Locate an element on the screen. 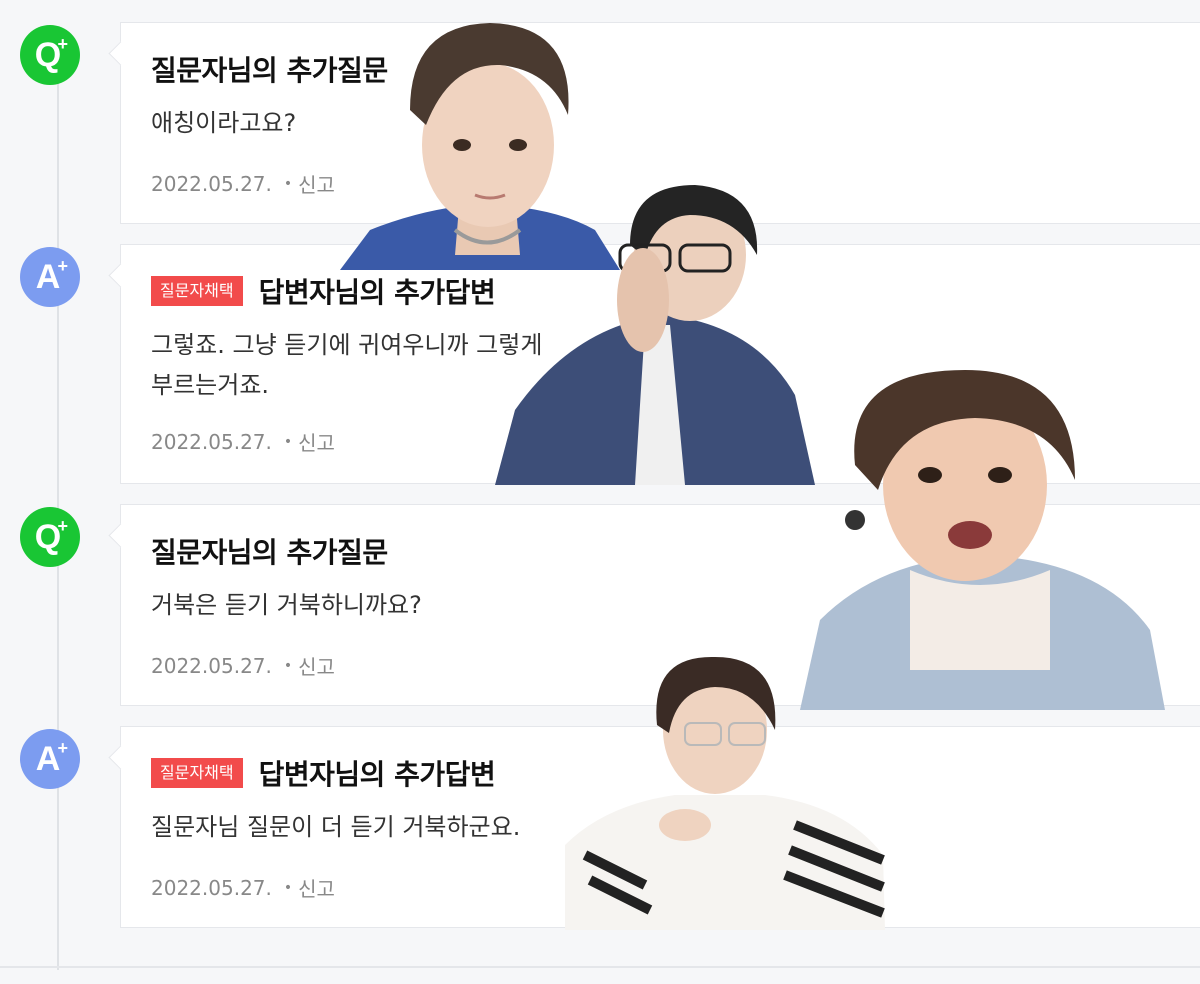 The width and height of the screenshot is (1200, 984). card-body: 거북은 듣기 거북하니까요? is located at coordinates (286, 605).